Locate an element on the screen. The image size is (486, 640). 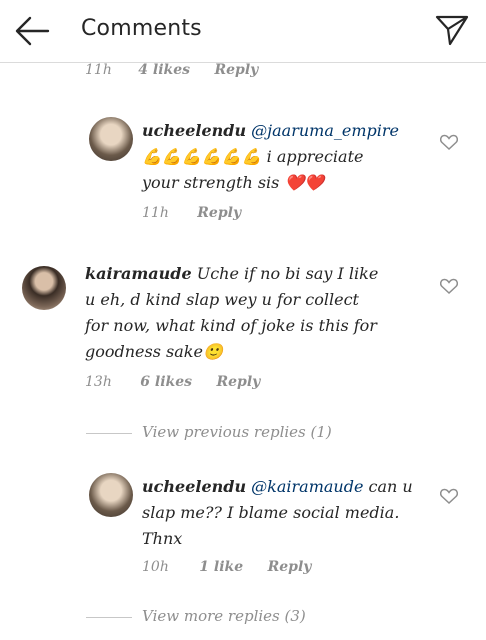
heart-emojis: ❤️❤️ is located at coordinates (304, 182).